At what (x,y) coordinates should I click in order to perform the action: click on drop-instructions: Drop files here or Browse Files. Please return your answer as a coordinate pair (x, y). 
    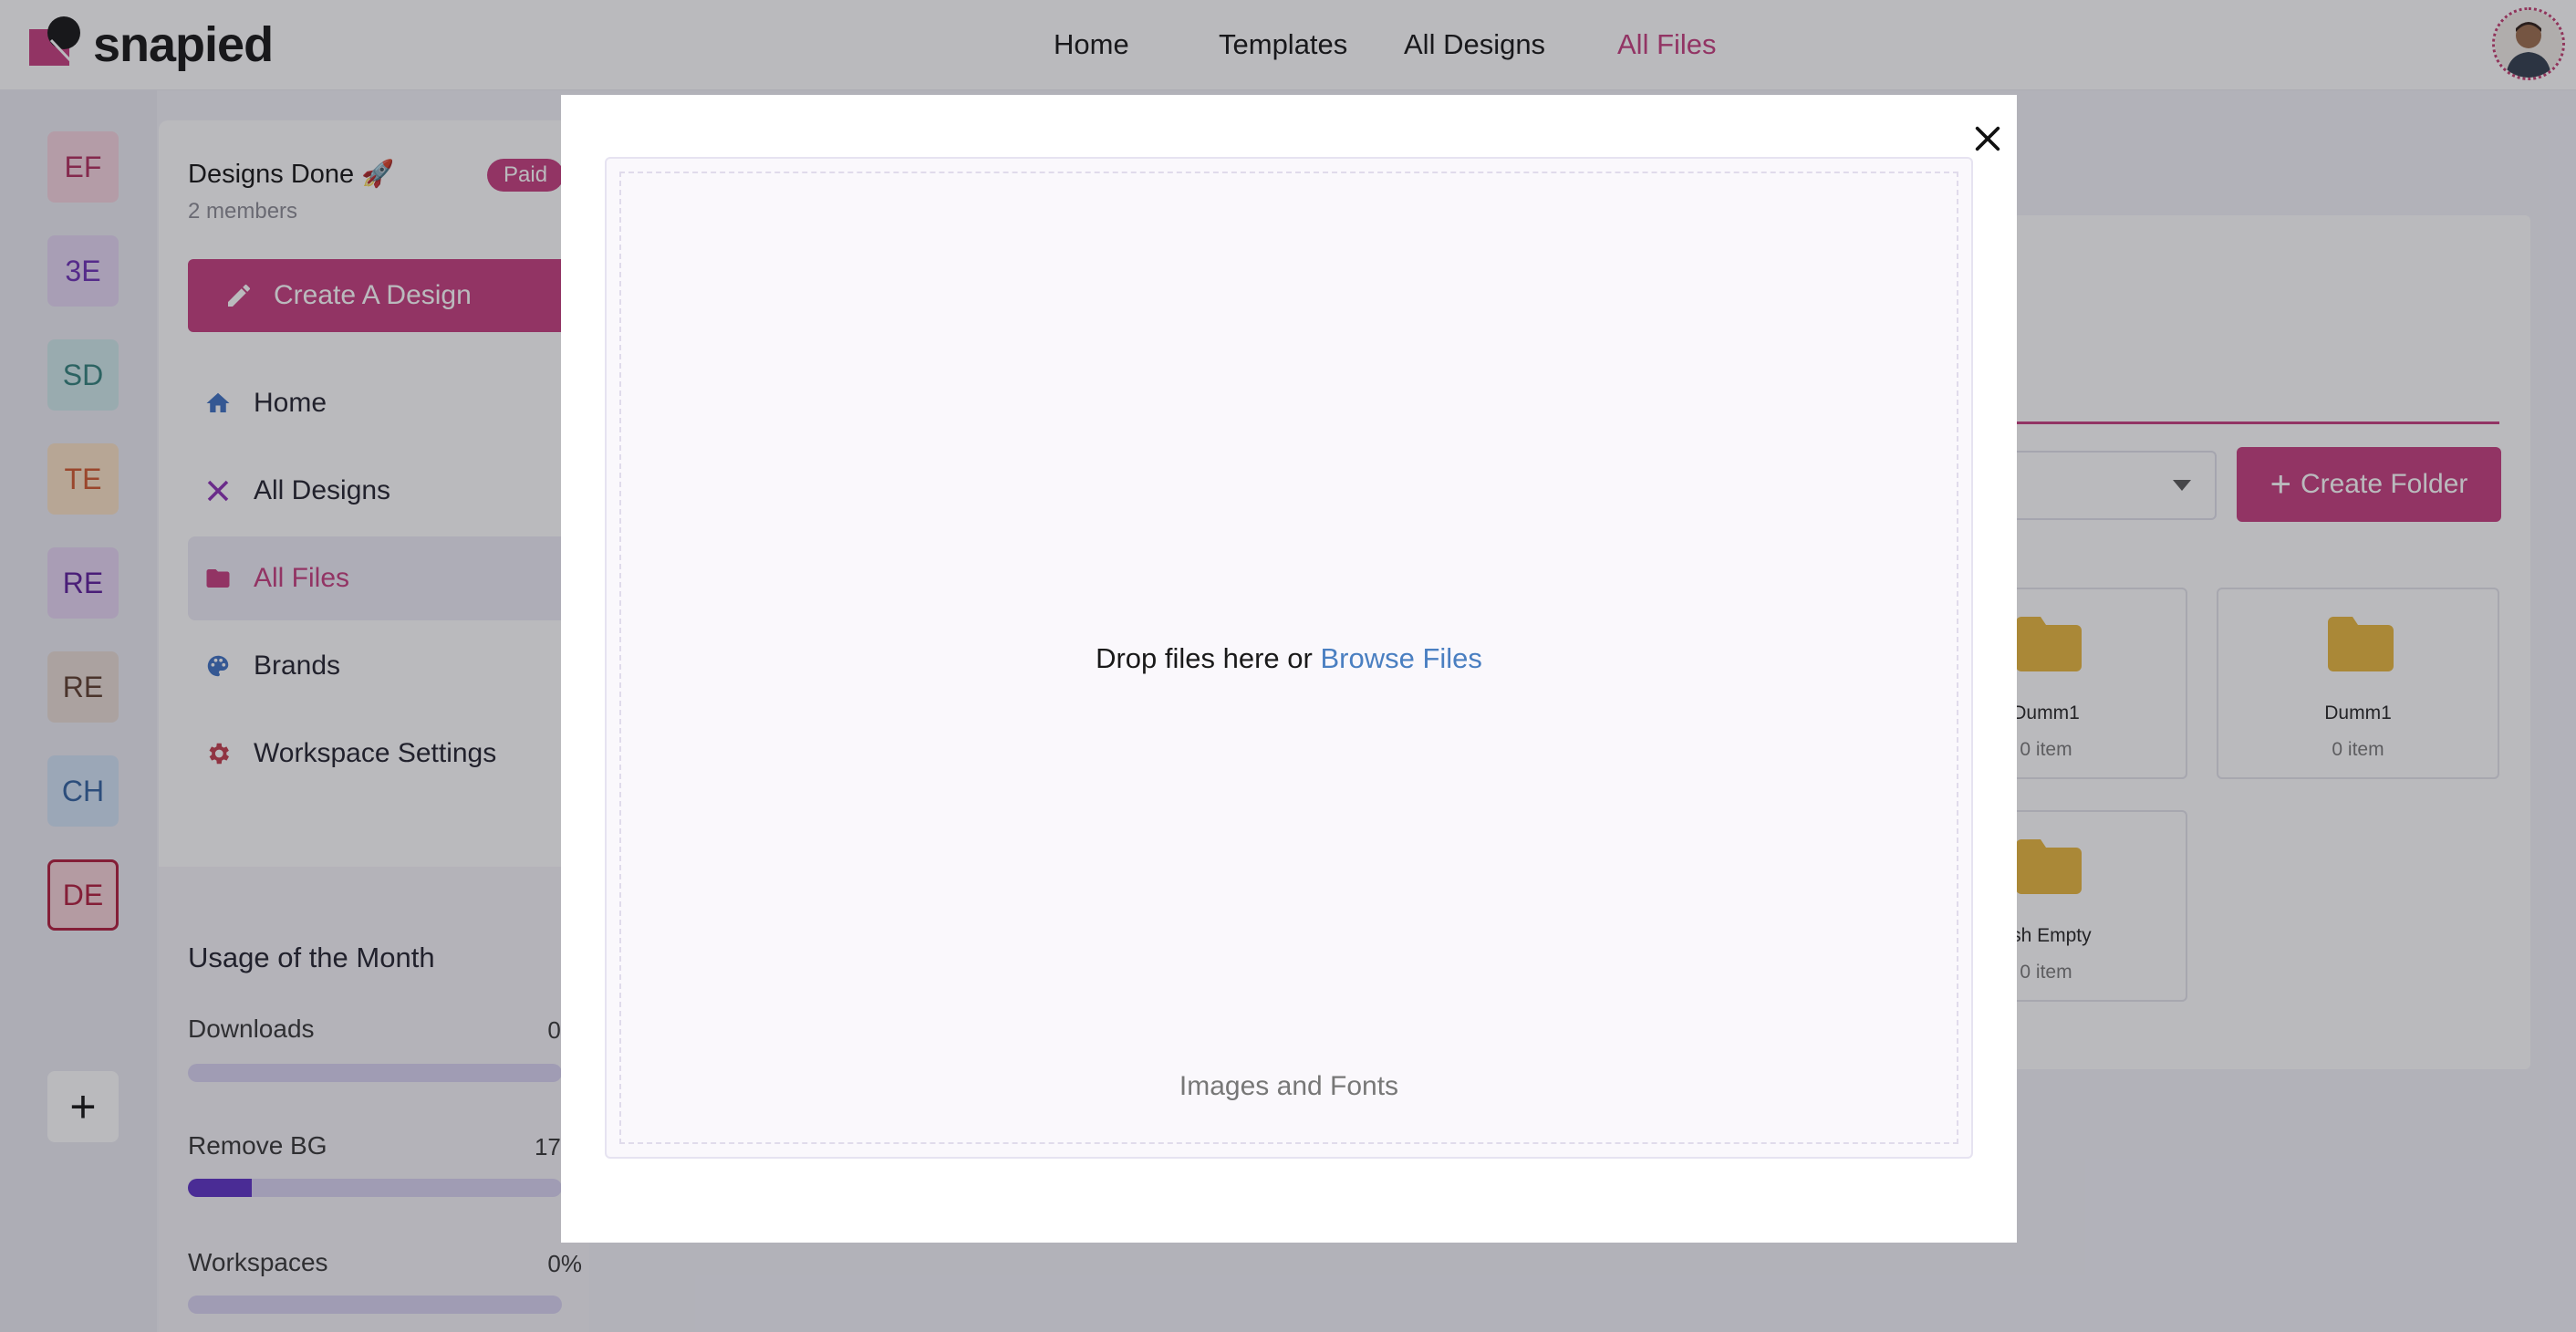
    Looking at the image, I should click on (1289, 658).